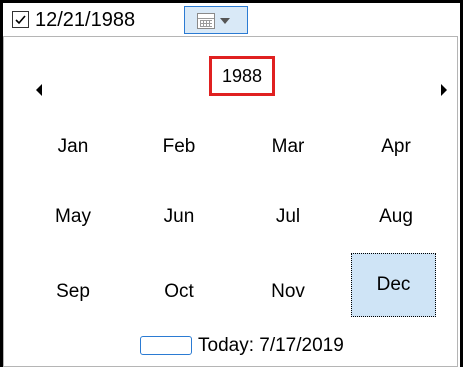  Describe the element at coordinates (396, 217) in the screenshot. I see `month-aug: Aug` at that location.